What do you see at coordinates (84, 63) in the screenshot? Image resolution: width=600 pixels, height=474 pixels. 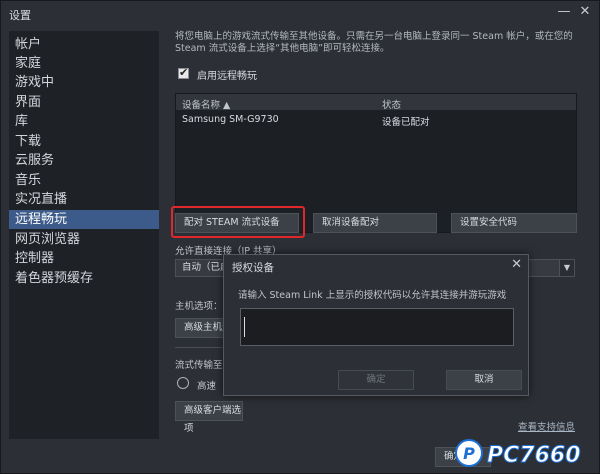 I see `sidebar-item-family: 家庭` at bounding box center [84, 63].